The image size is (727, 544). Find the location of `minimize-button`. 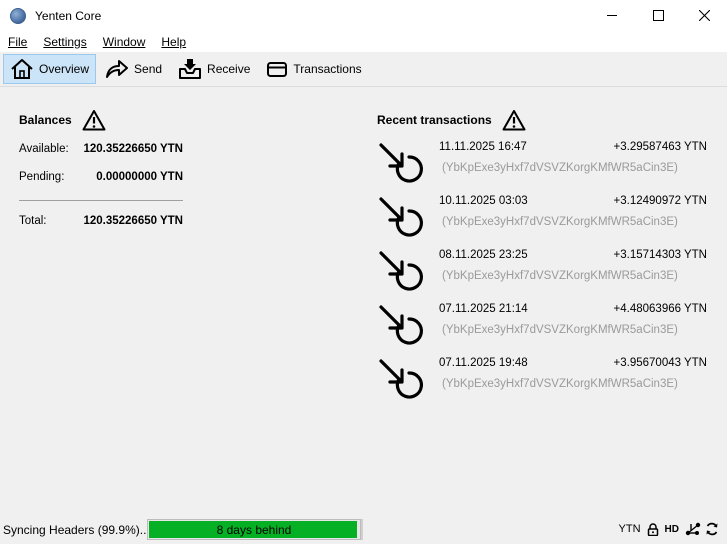

minimize-button is located at coordinates (612, 15).